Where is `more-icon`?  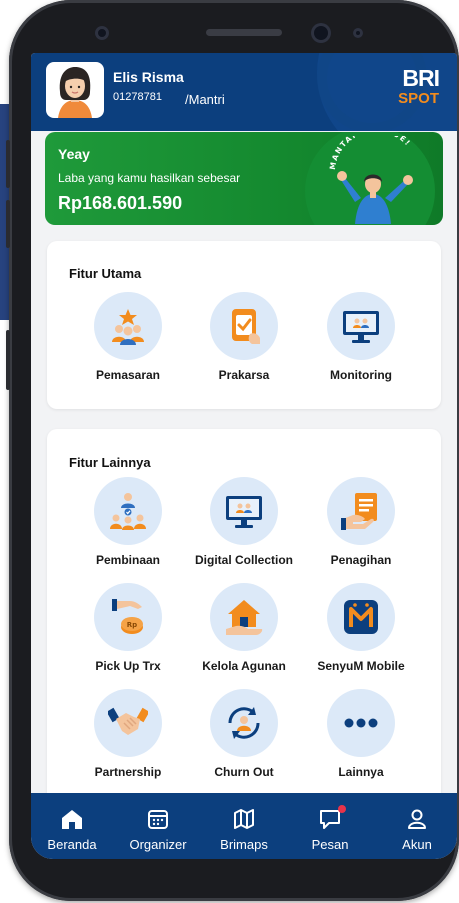
more-icon is located at coordinates (361, 723).